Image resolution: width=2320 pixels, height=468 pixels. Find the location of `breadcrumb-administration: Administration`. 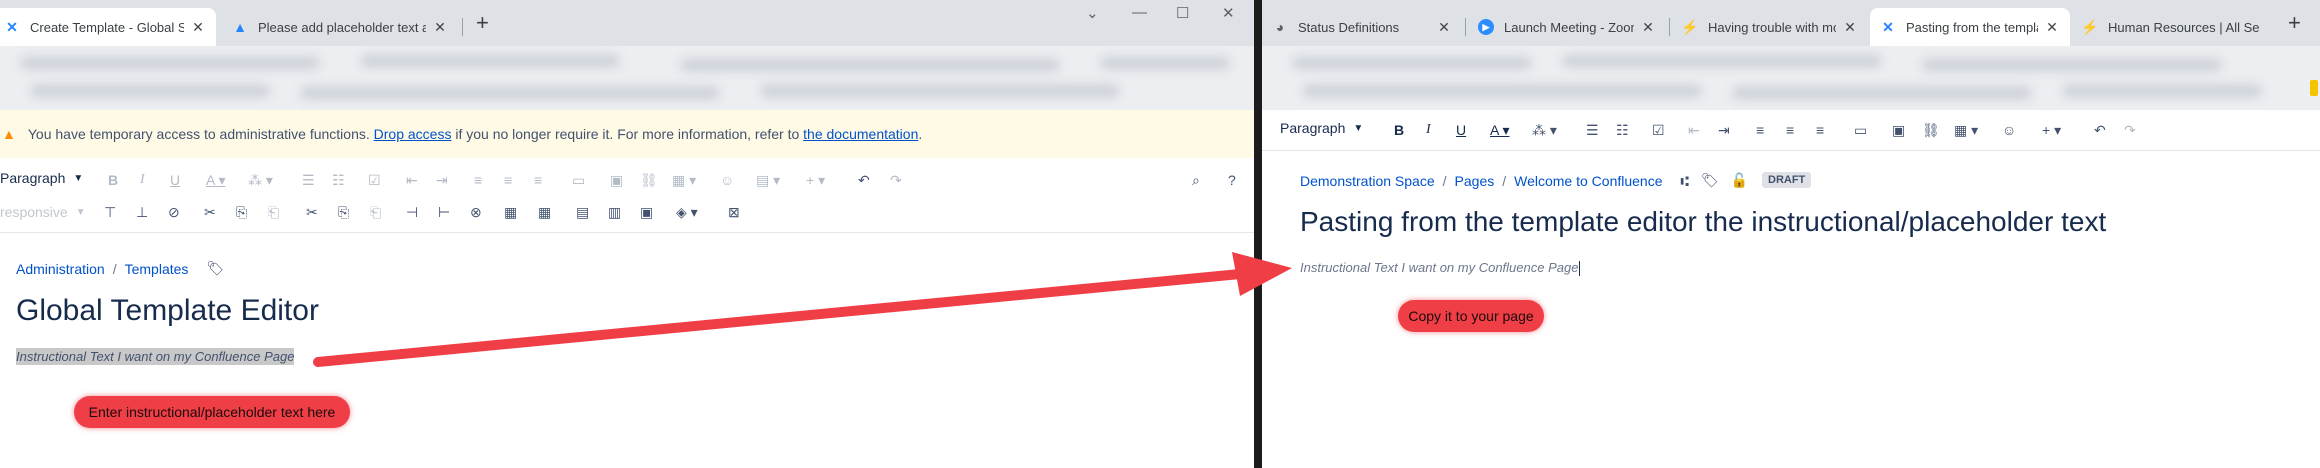

breadcrumb-administration: Administration is located at coordinates (60, 269).